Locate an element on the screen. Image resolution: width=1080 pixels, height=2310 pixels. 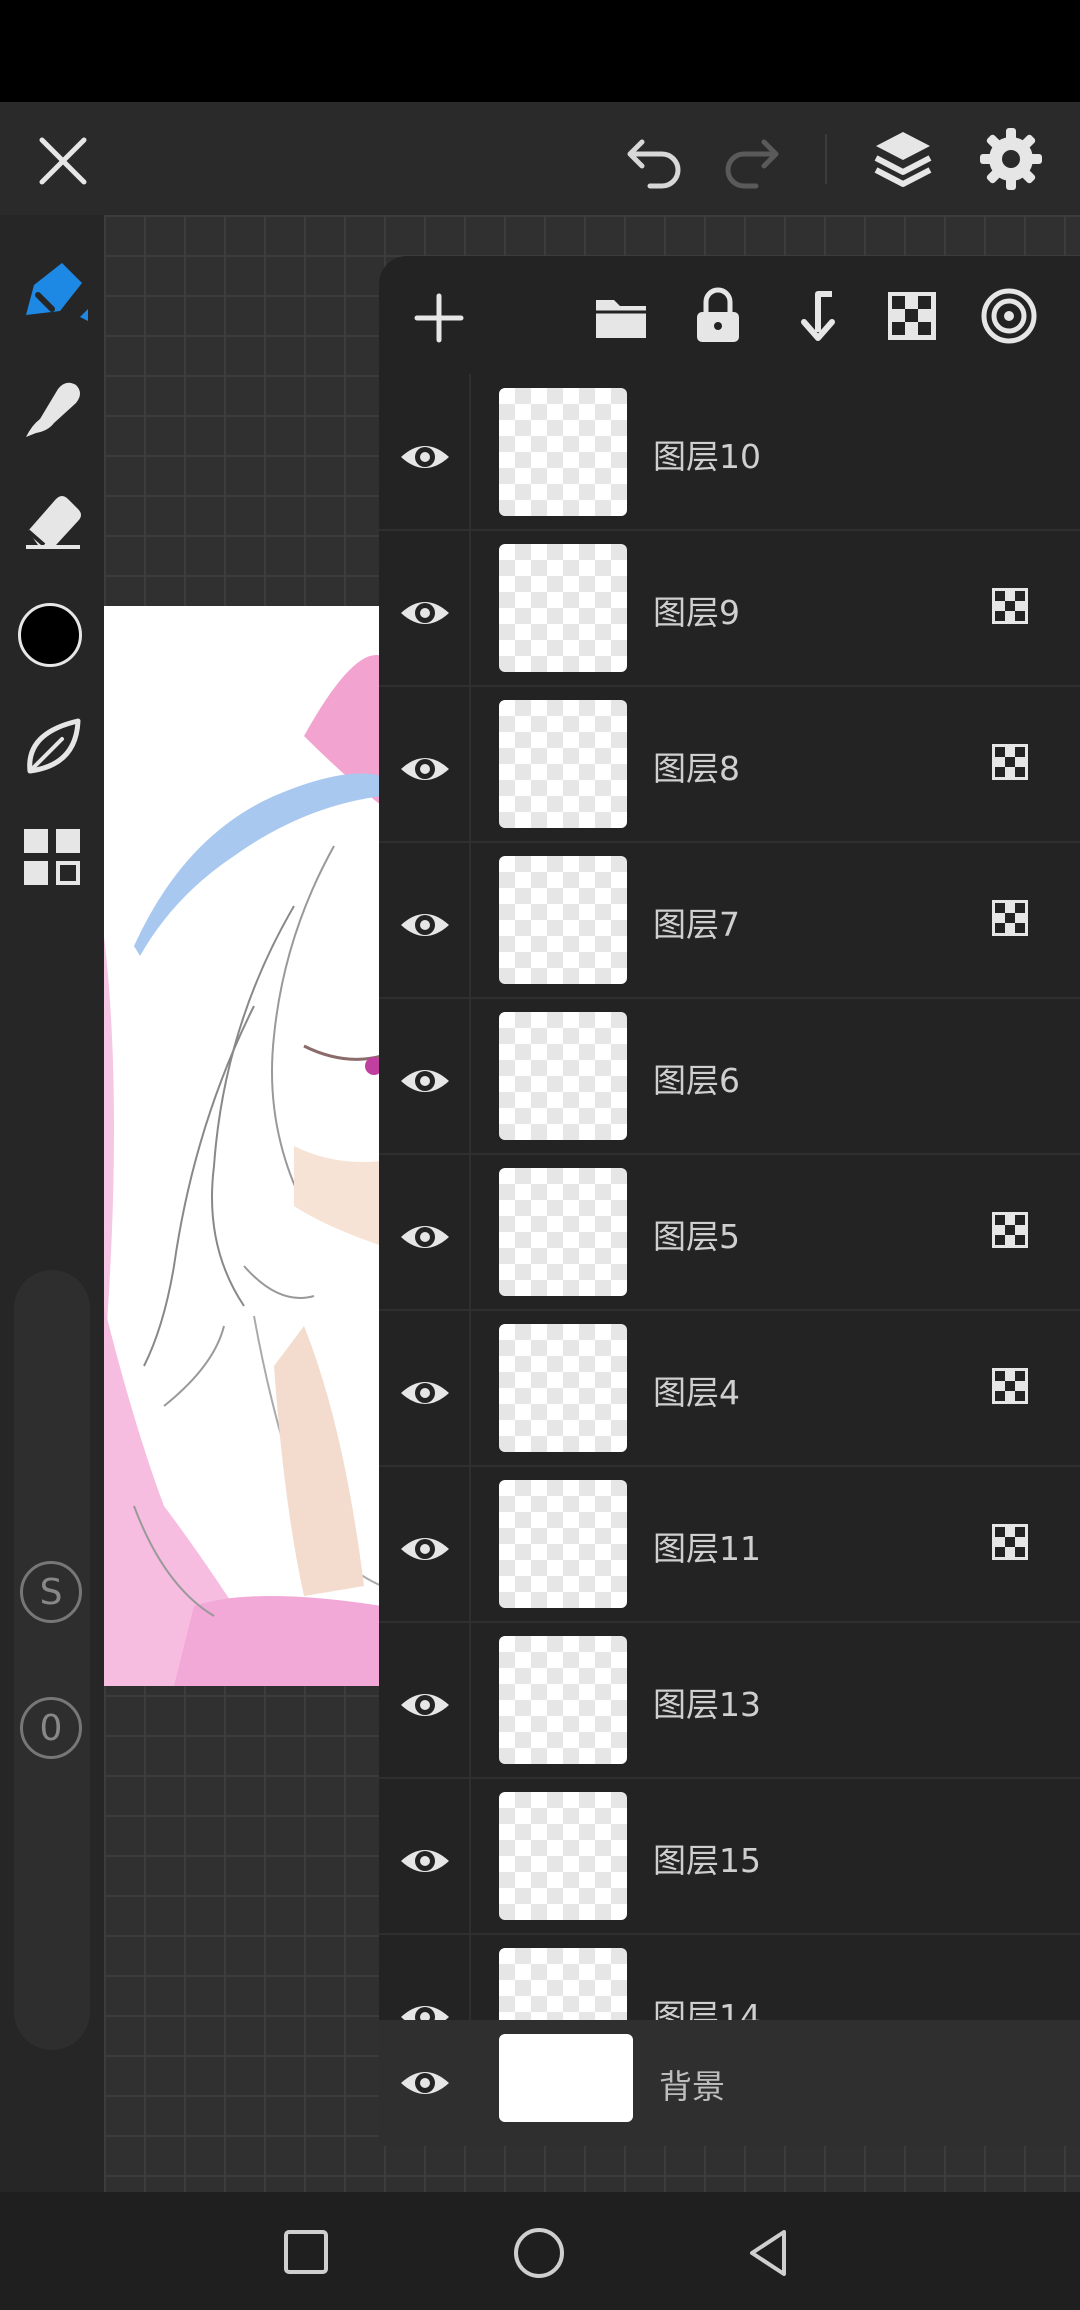
grid-menu-icon is located at coordinates (52, 857).